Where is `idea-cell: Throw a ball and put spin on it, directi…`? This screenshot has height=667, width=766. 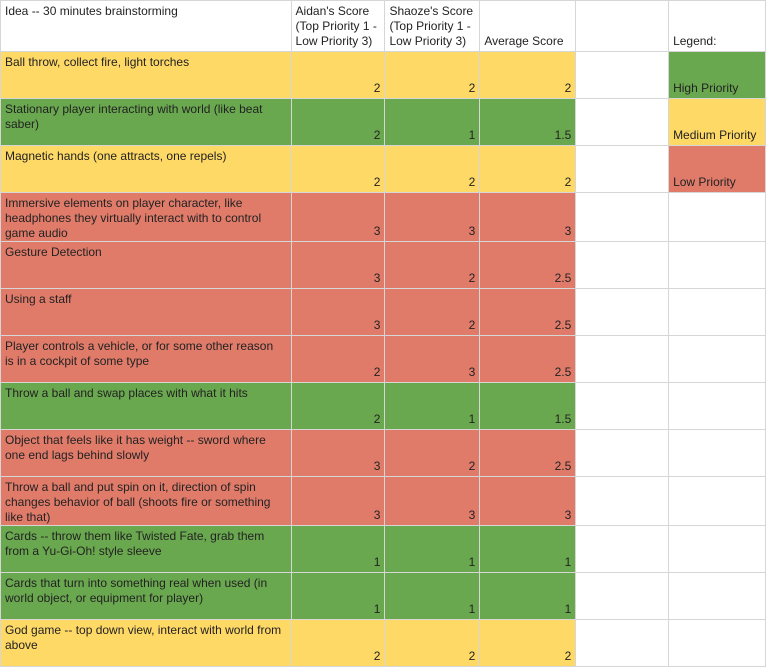 idea-cell: Throw a ball and put spin on it, directi… is located at coordinates (146, 501).